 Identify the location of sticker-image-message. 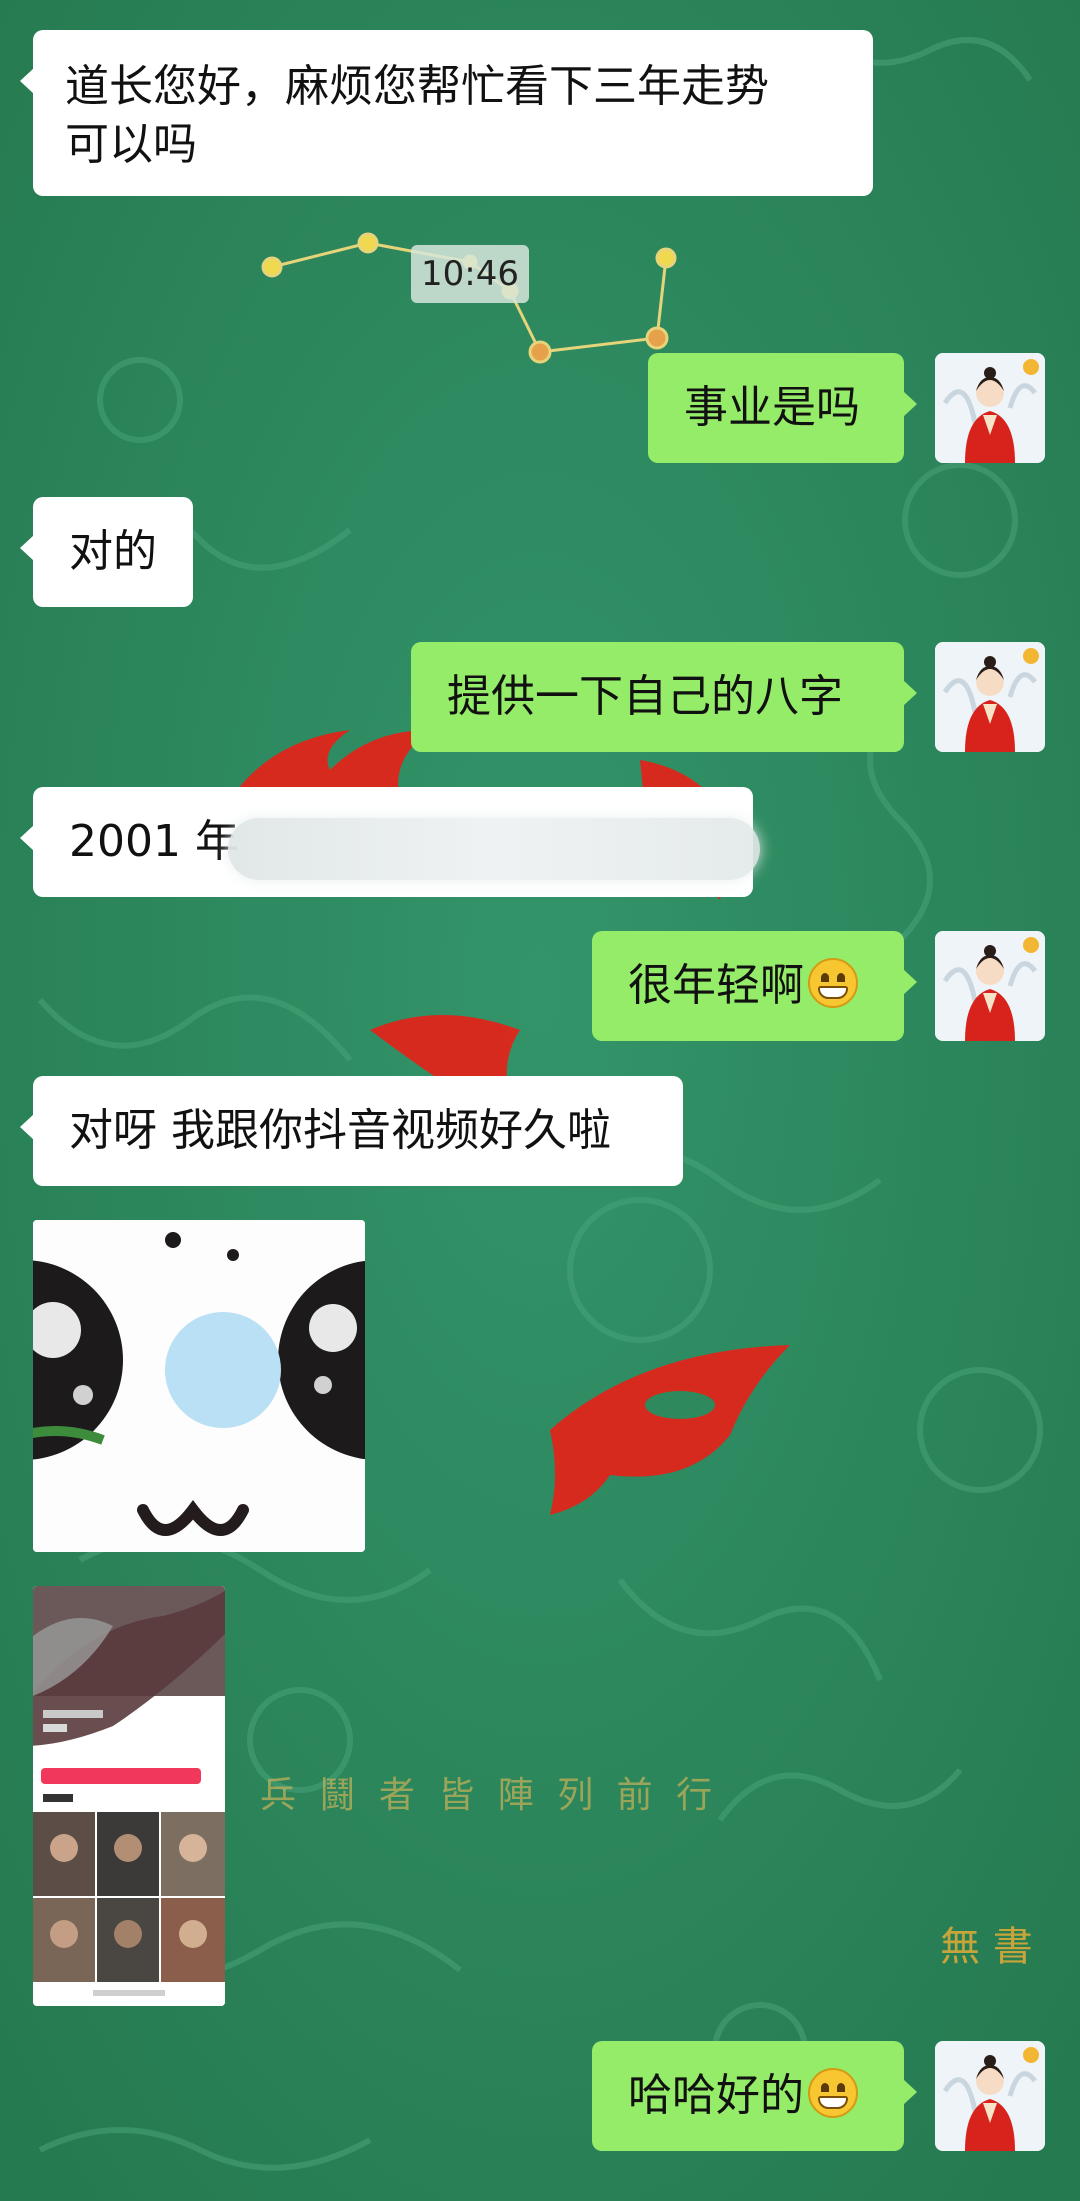
(199, 1386).